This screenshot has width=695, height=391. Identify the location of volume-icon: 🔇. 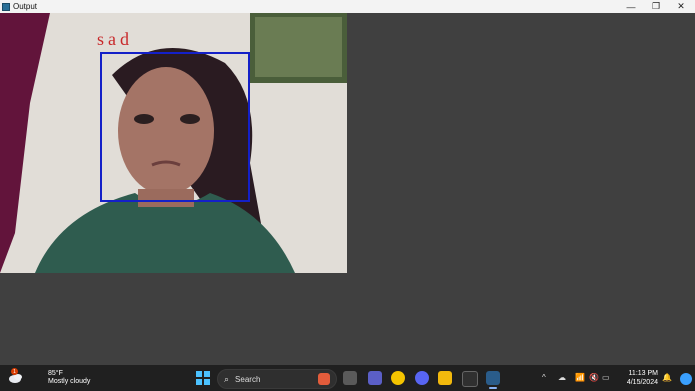
(594, 377).